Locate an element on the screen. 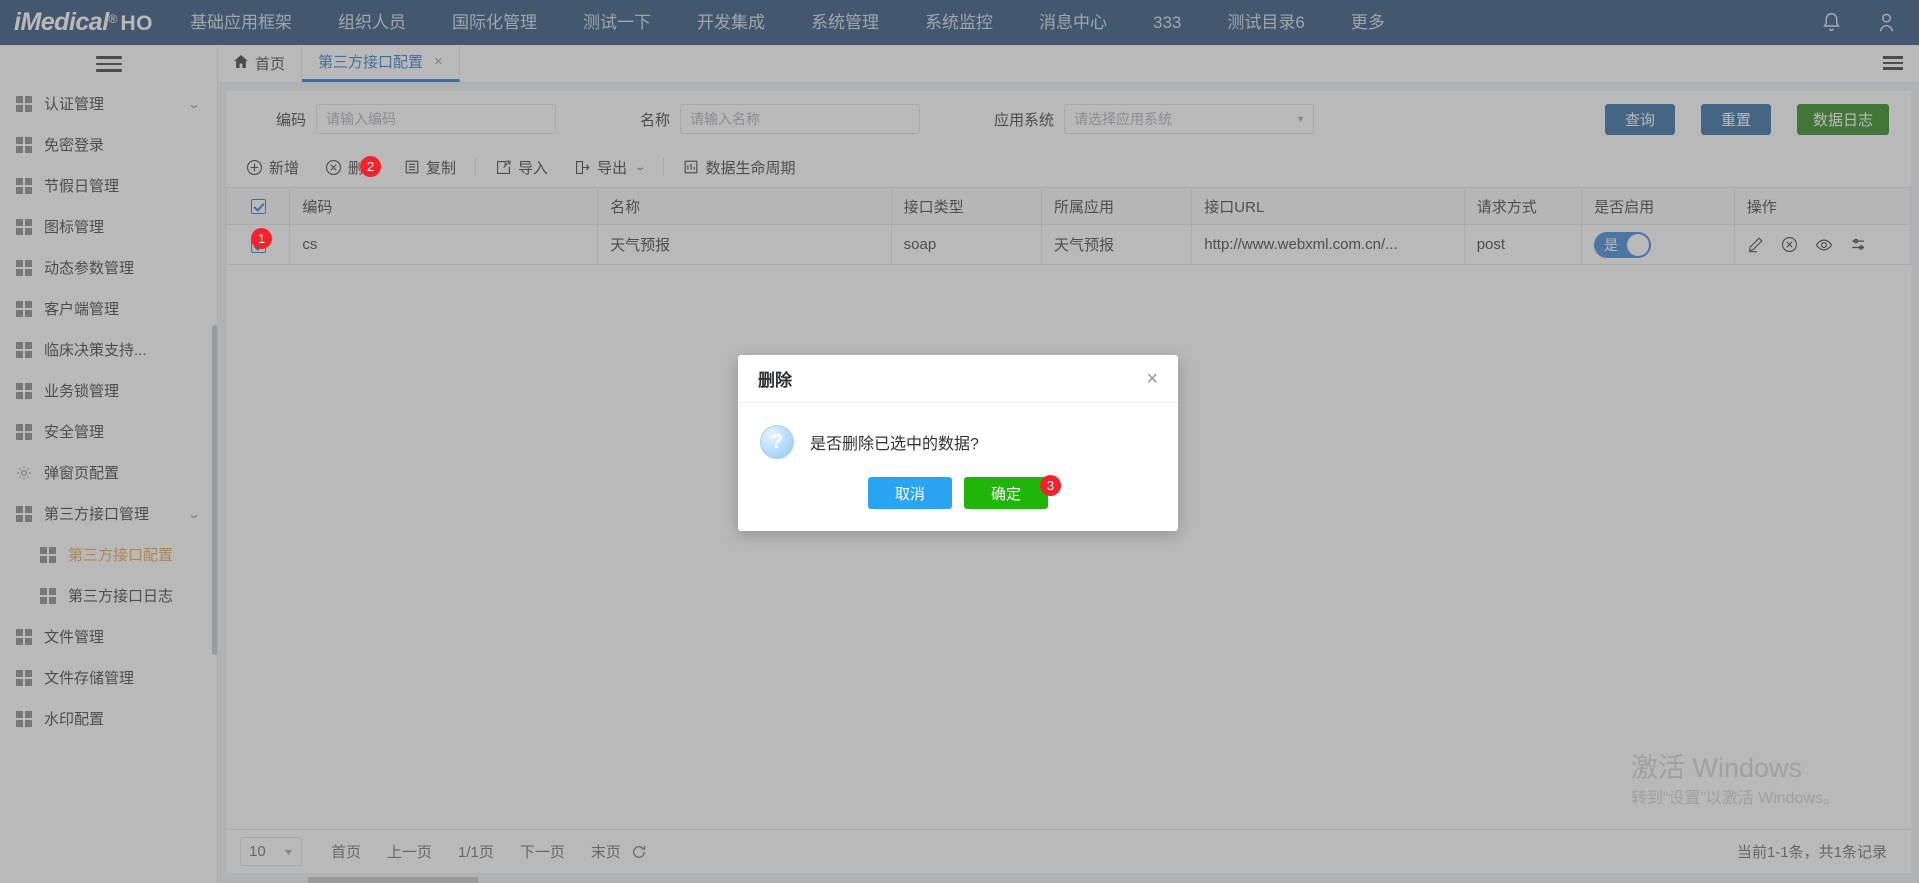 Image resolution: width=1919 pixels, height=883 pixels. dialog-body: ? 是否删除已选中的数据? is located at coordinates (958, 435).